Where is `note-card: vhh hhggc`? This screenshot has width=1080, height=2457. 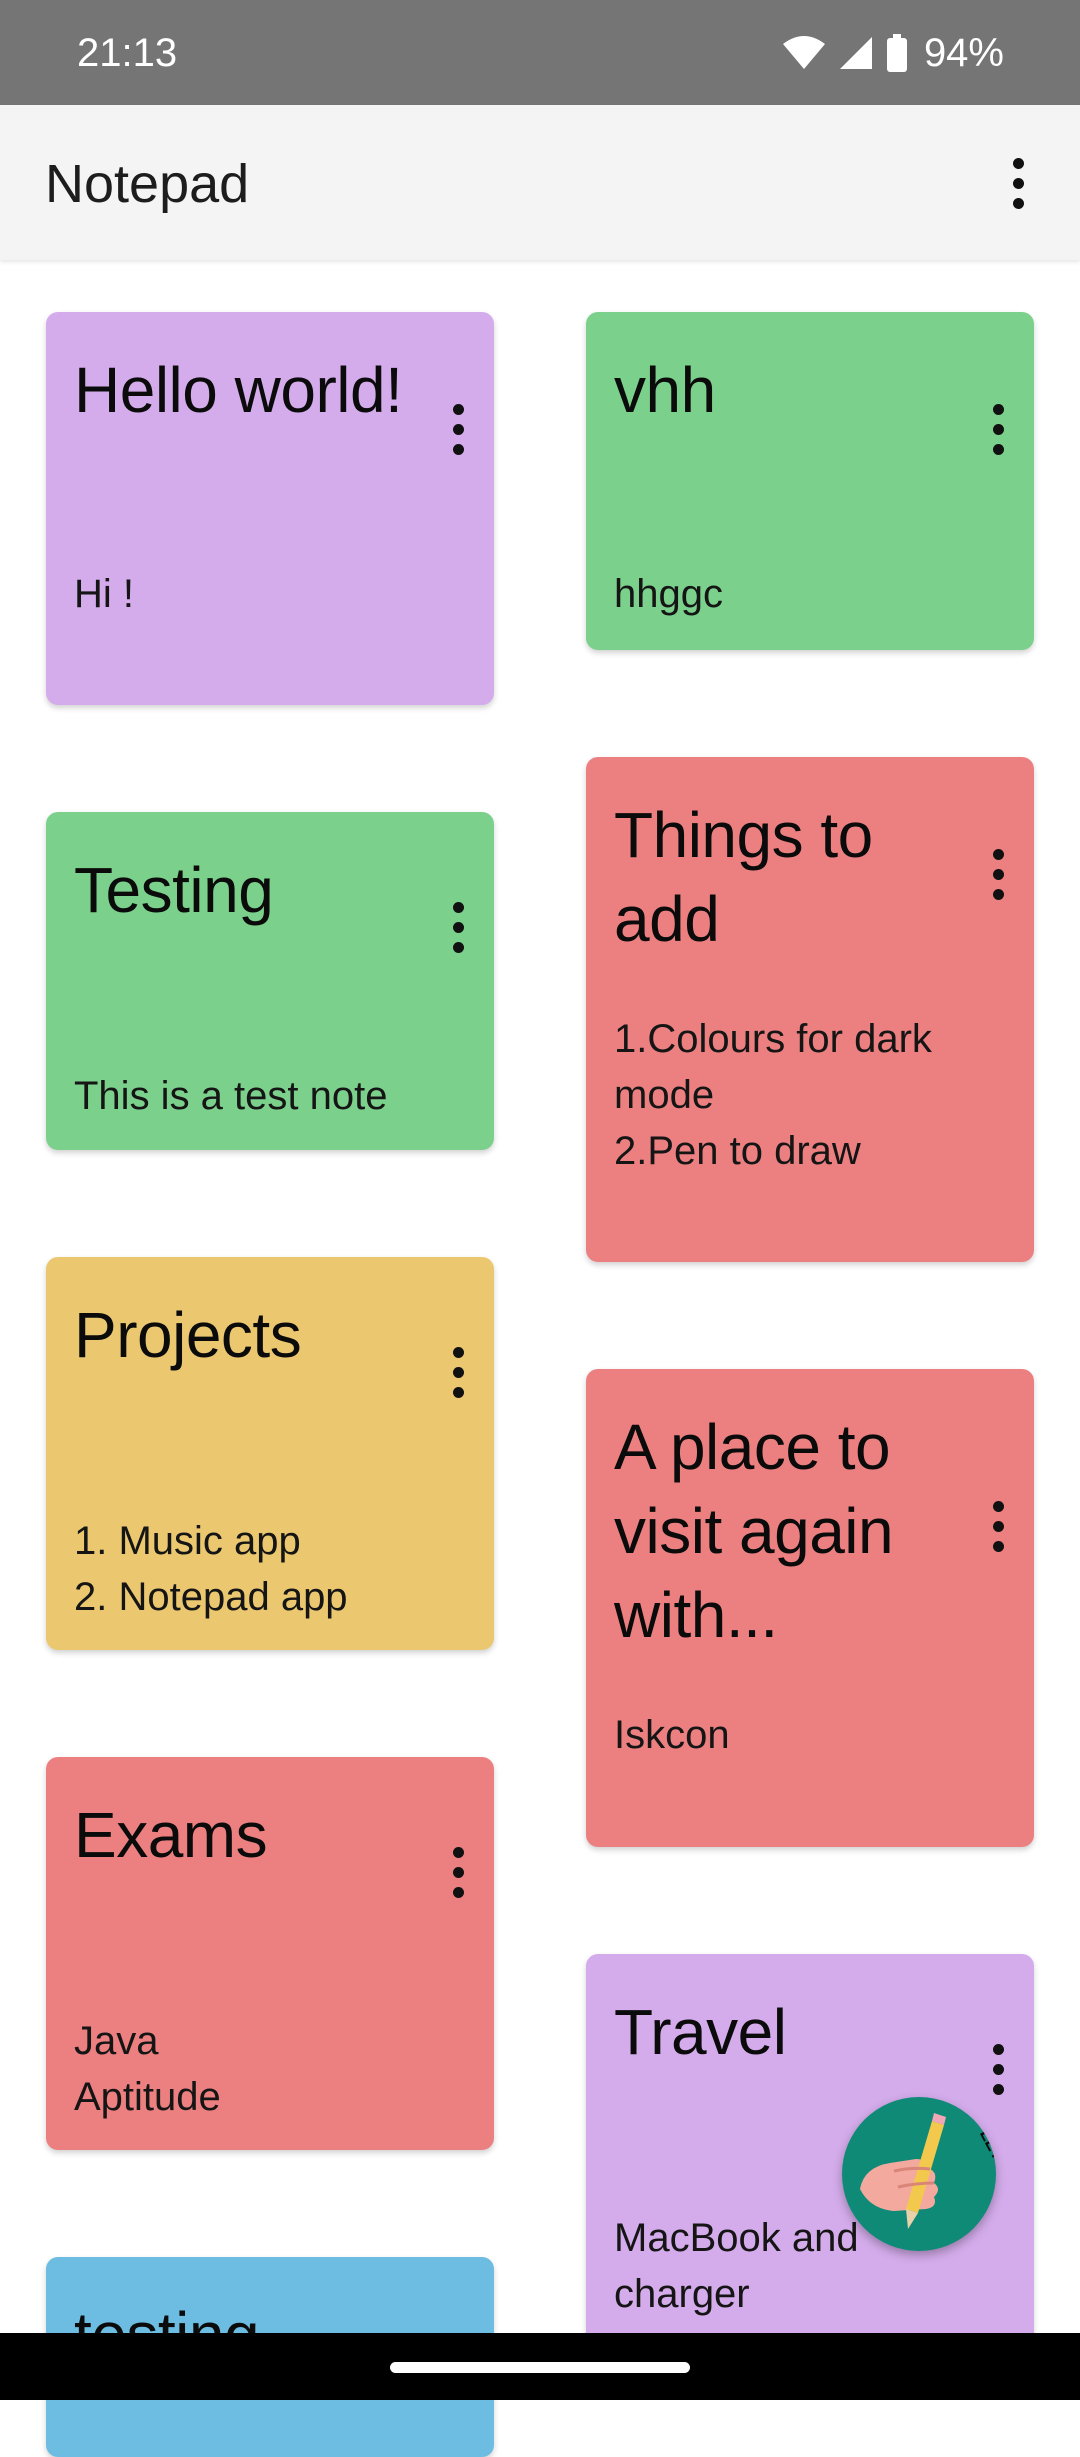 note-card: vhh hhggc is located at coordinates (810, 481).